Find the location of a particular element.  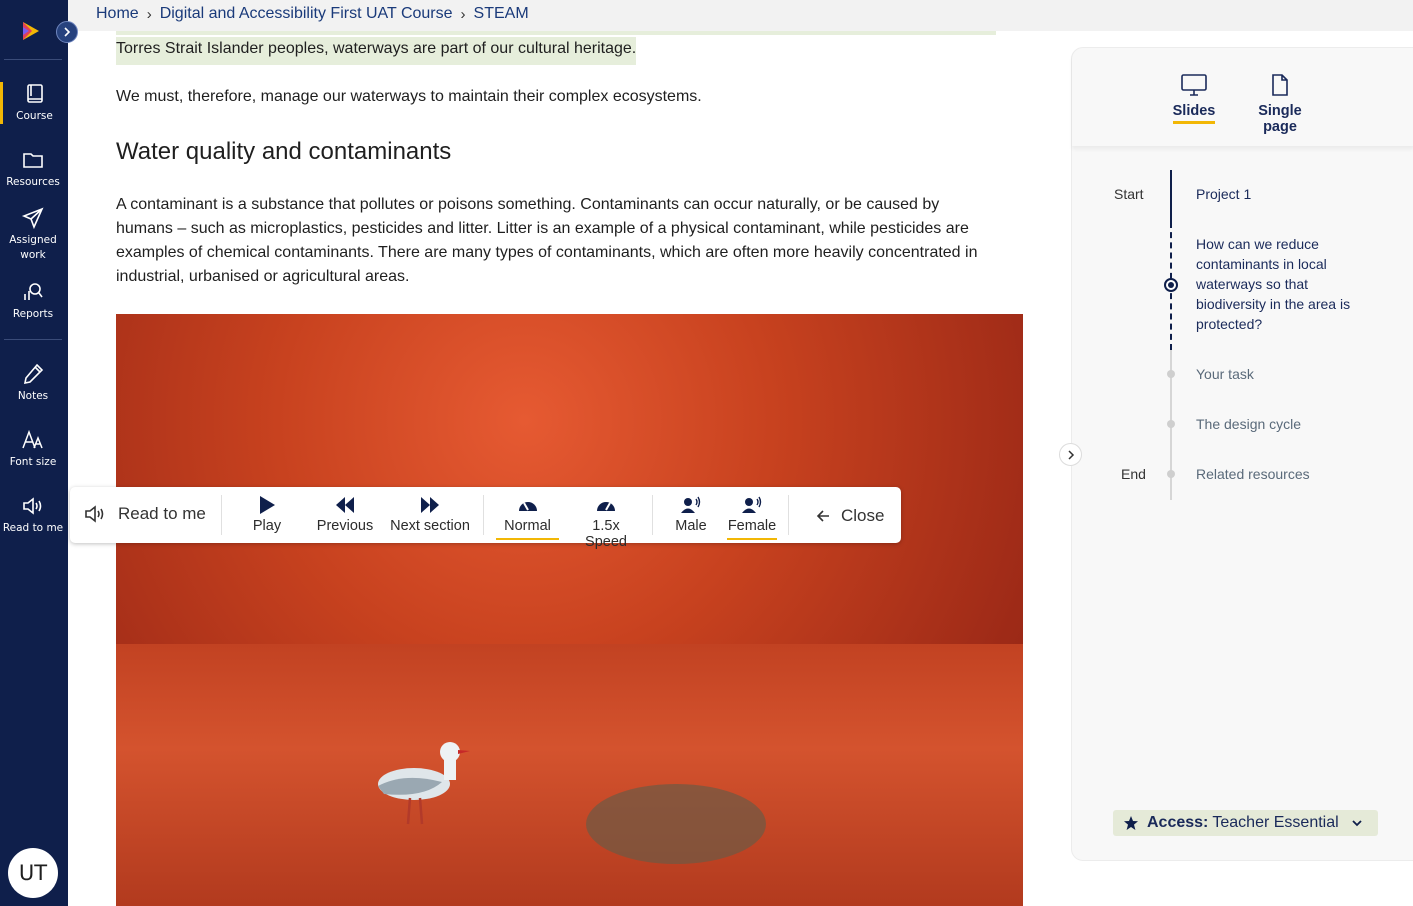

play-button: Play is located at coordinates (267, 514).